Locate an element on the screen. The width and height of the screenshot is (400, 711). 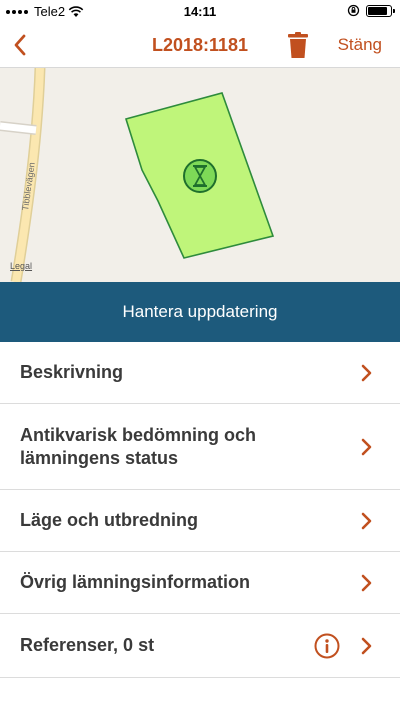
status-right is located at coordinates (371, 10).